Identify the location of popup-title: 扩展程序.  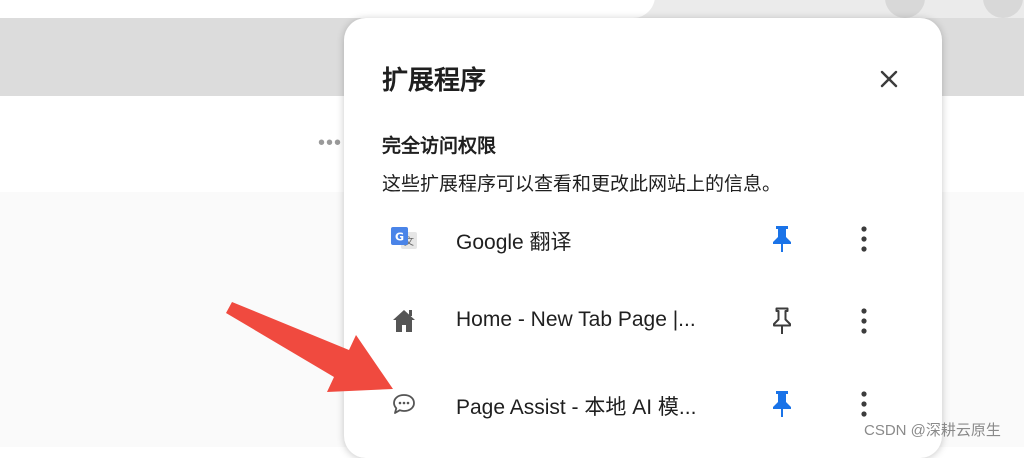
(434, 80).